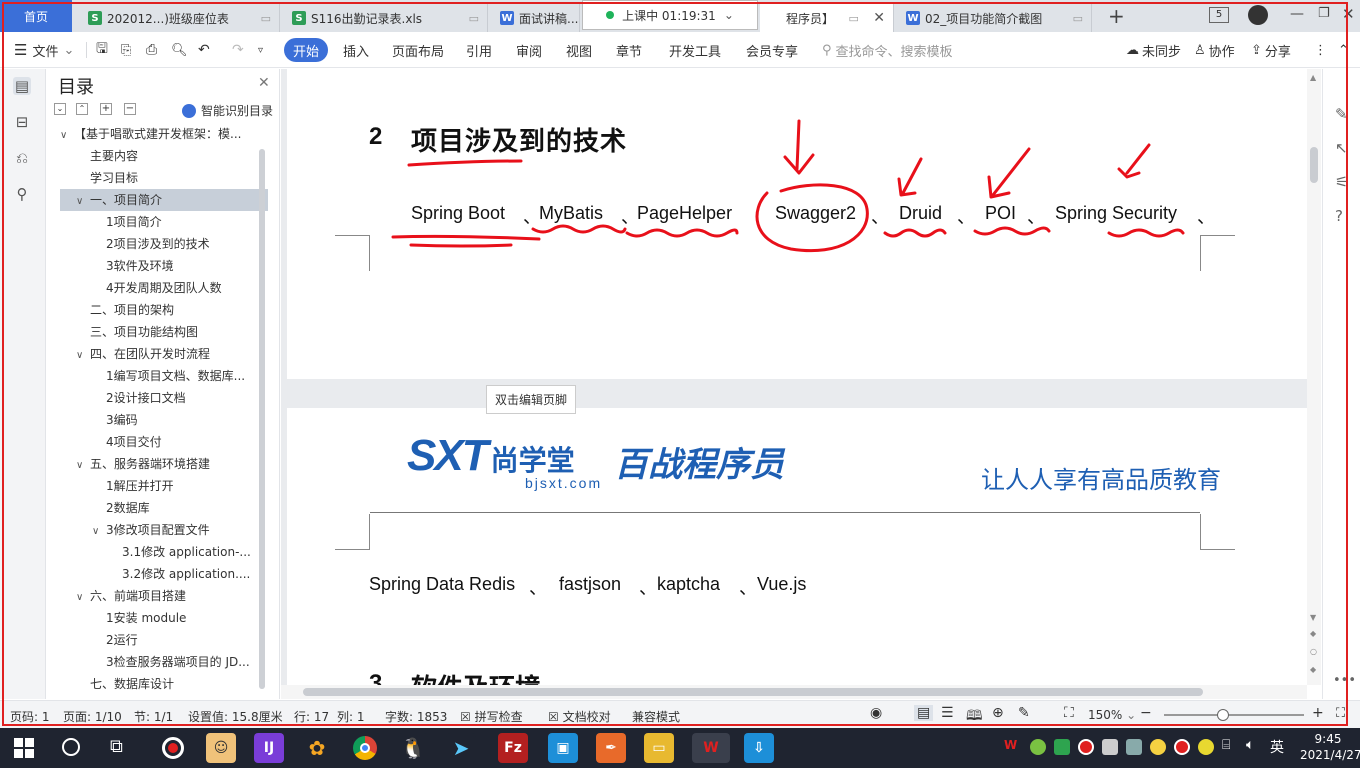 The height and width of the screenshot is (768, 1360). I want to click on zoom-select: 150% ⌄, so click(1112, 715).